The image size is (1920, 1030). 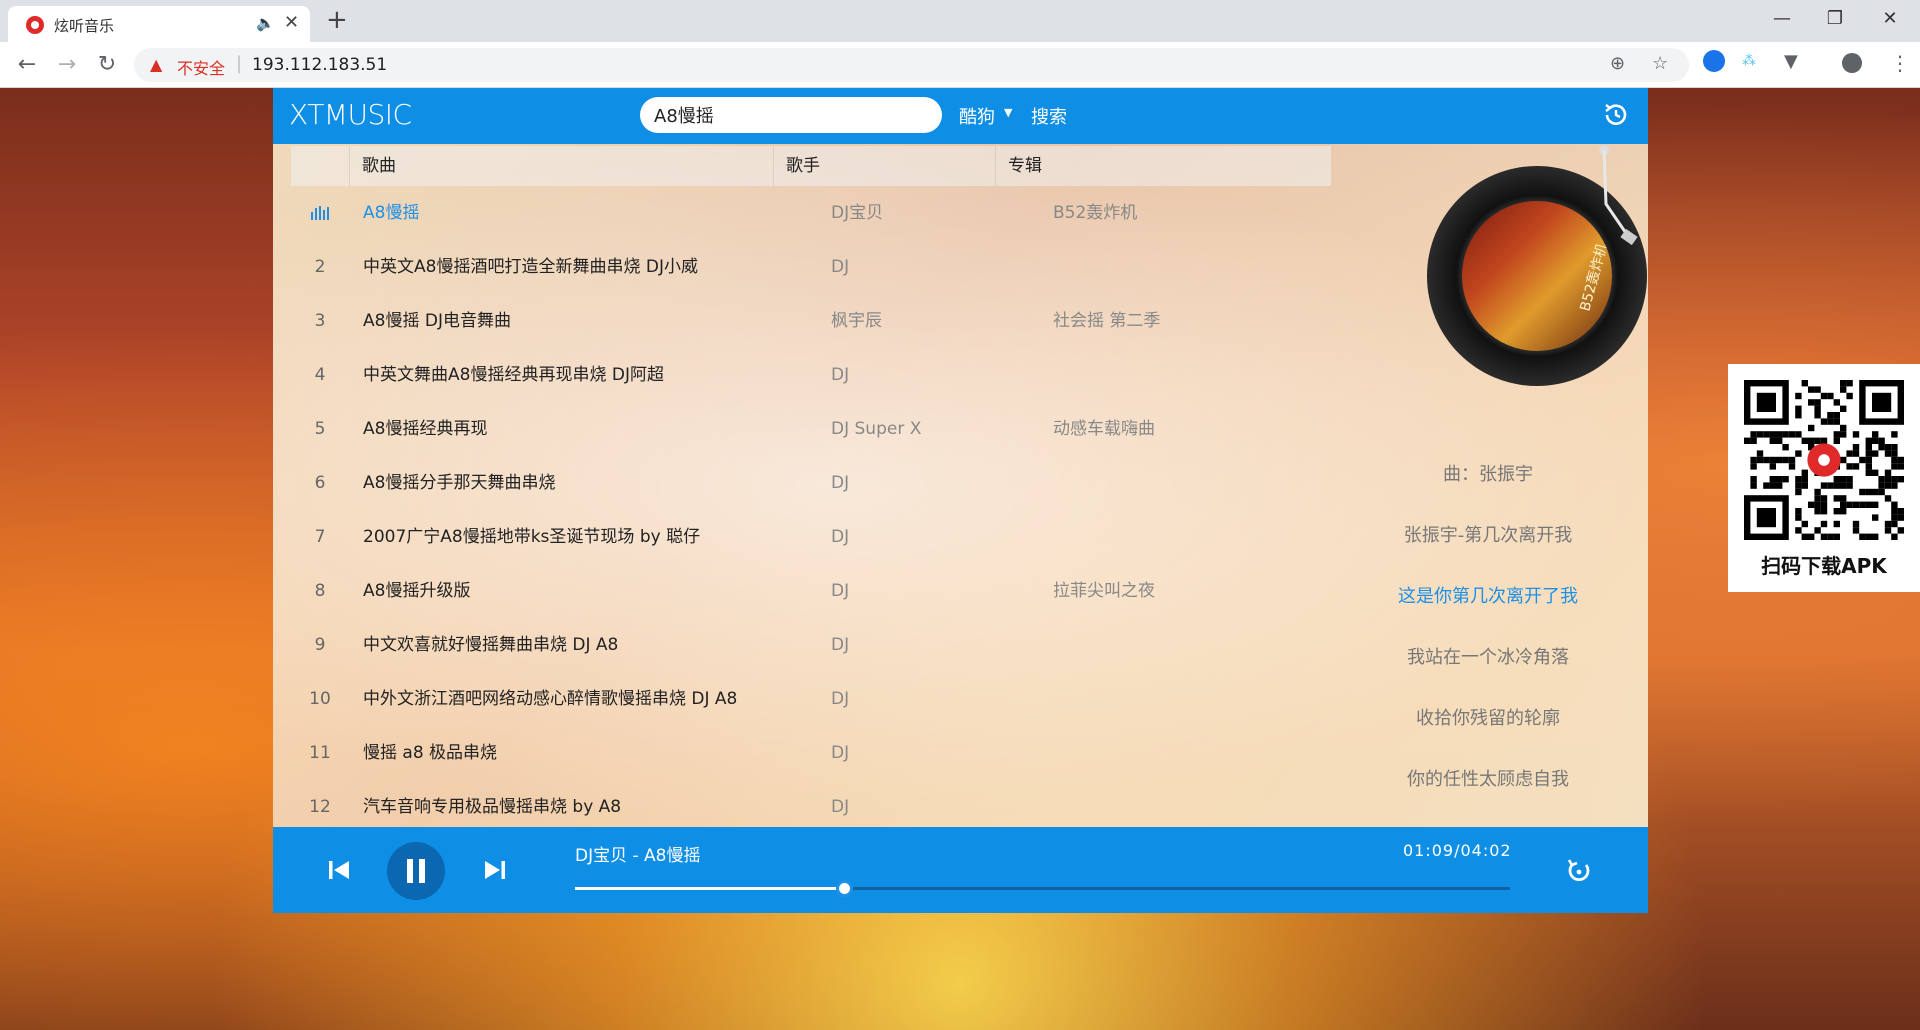 I want to click on header-song: 歌曲, so click(x=561, y=166).